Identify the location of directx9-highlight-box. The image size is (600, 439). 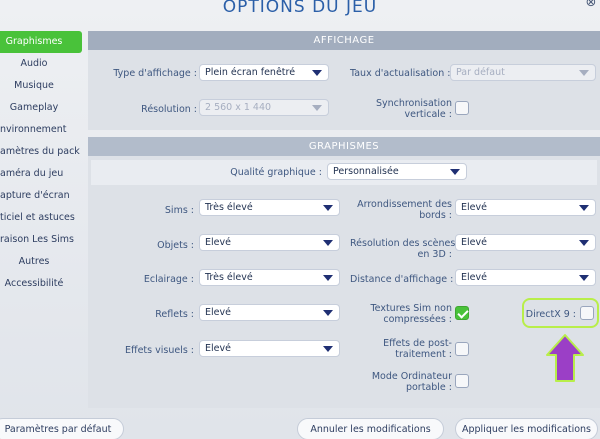
(560, 313).